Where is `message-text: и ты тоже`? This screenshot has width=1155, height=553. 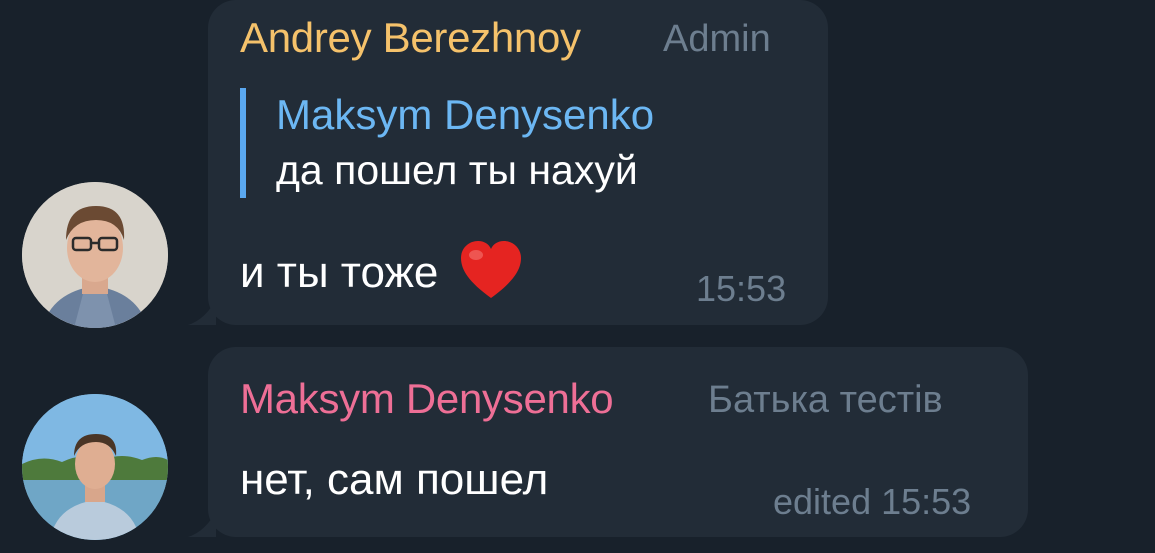 message-text: и ты тоже is located at coordinates (381, 275).